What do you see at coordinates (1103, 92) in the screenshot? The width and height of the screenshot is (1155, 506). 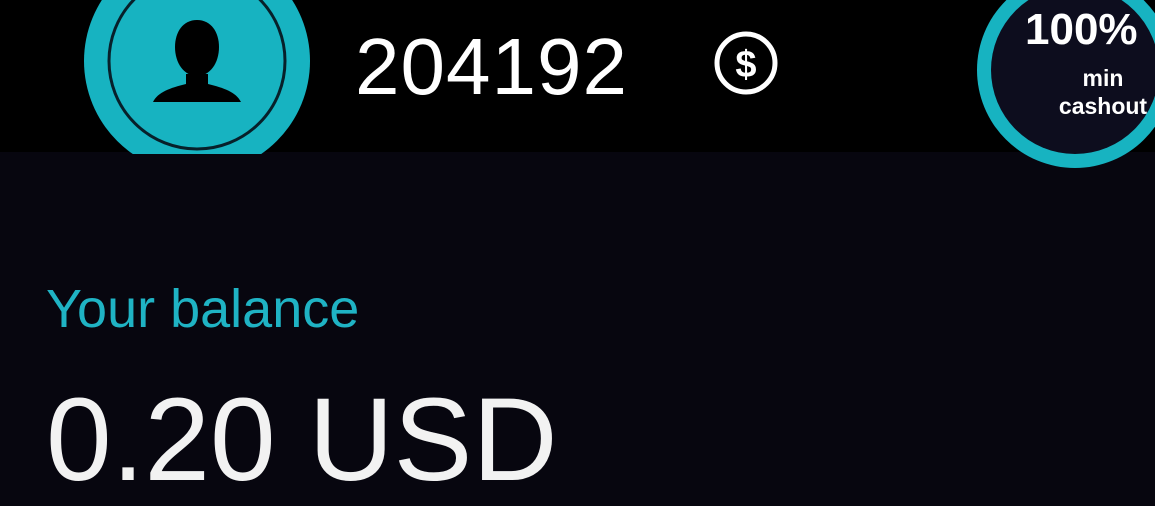 I see `cashout-label: min cashout` at bounding box center [1103, 92].